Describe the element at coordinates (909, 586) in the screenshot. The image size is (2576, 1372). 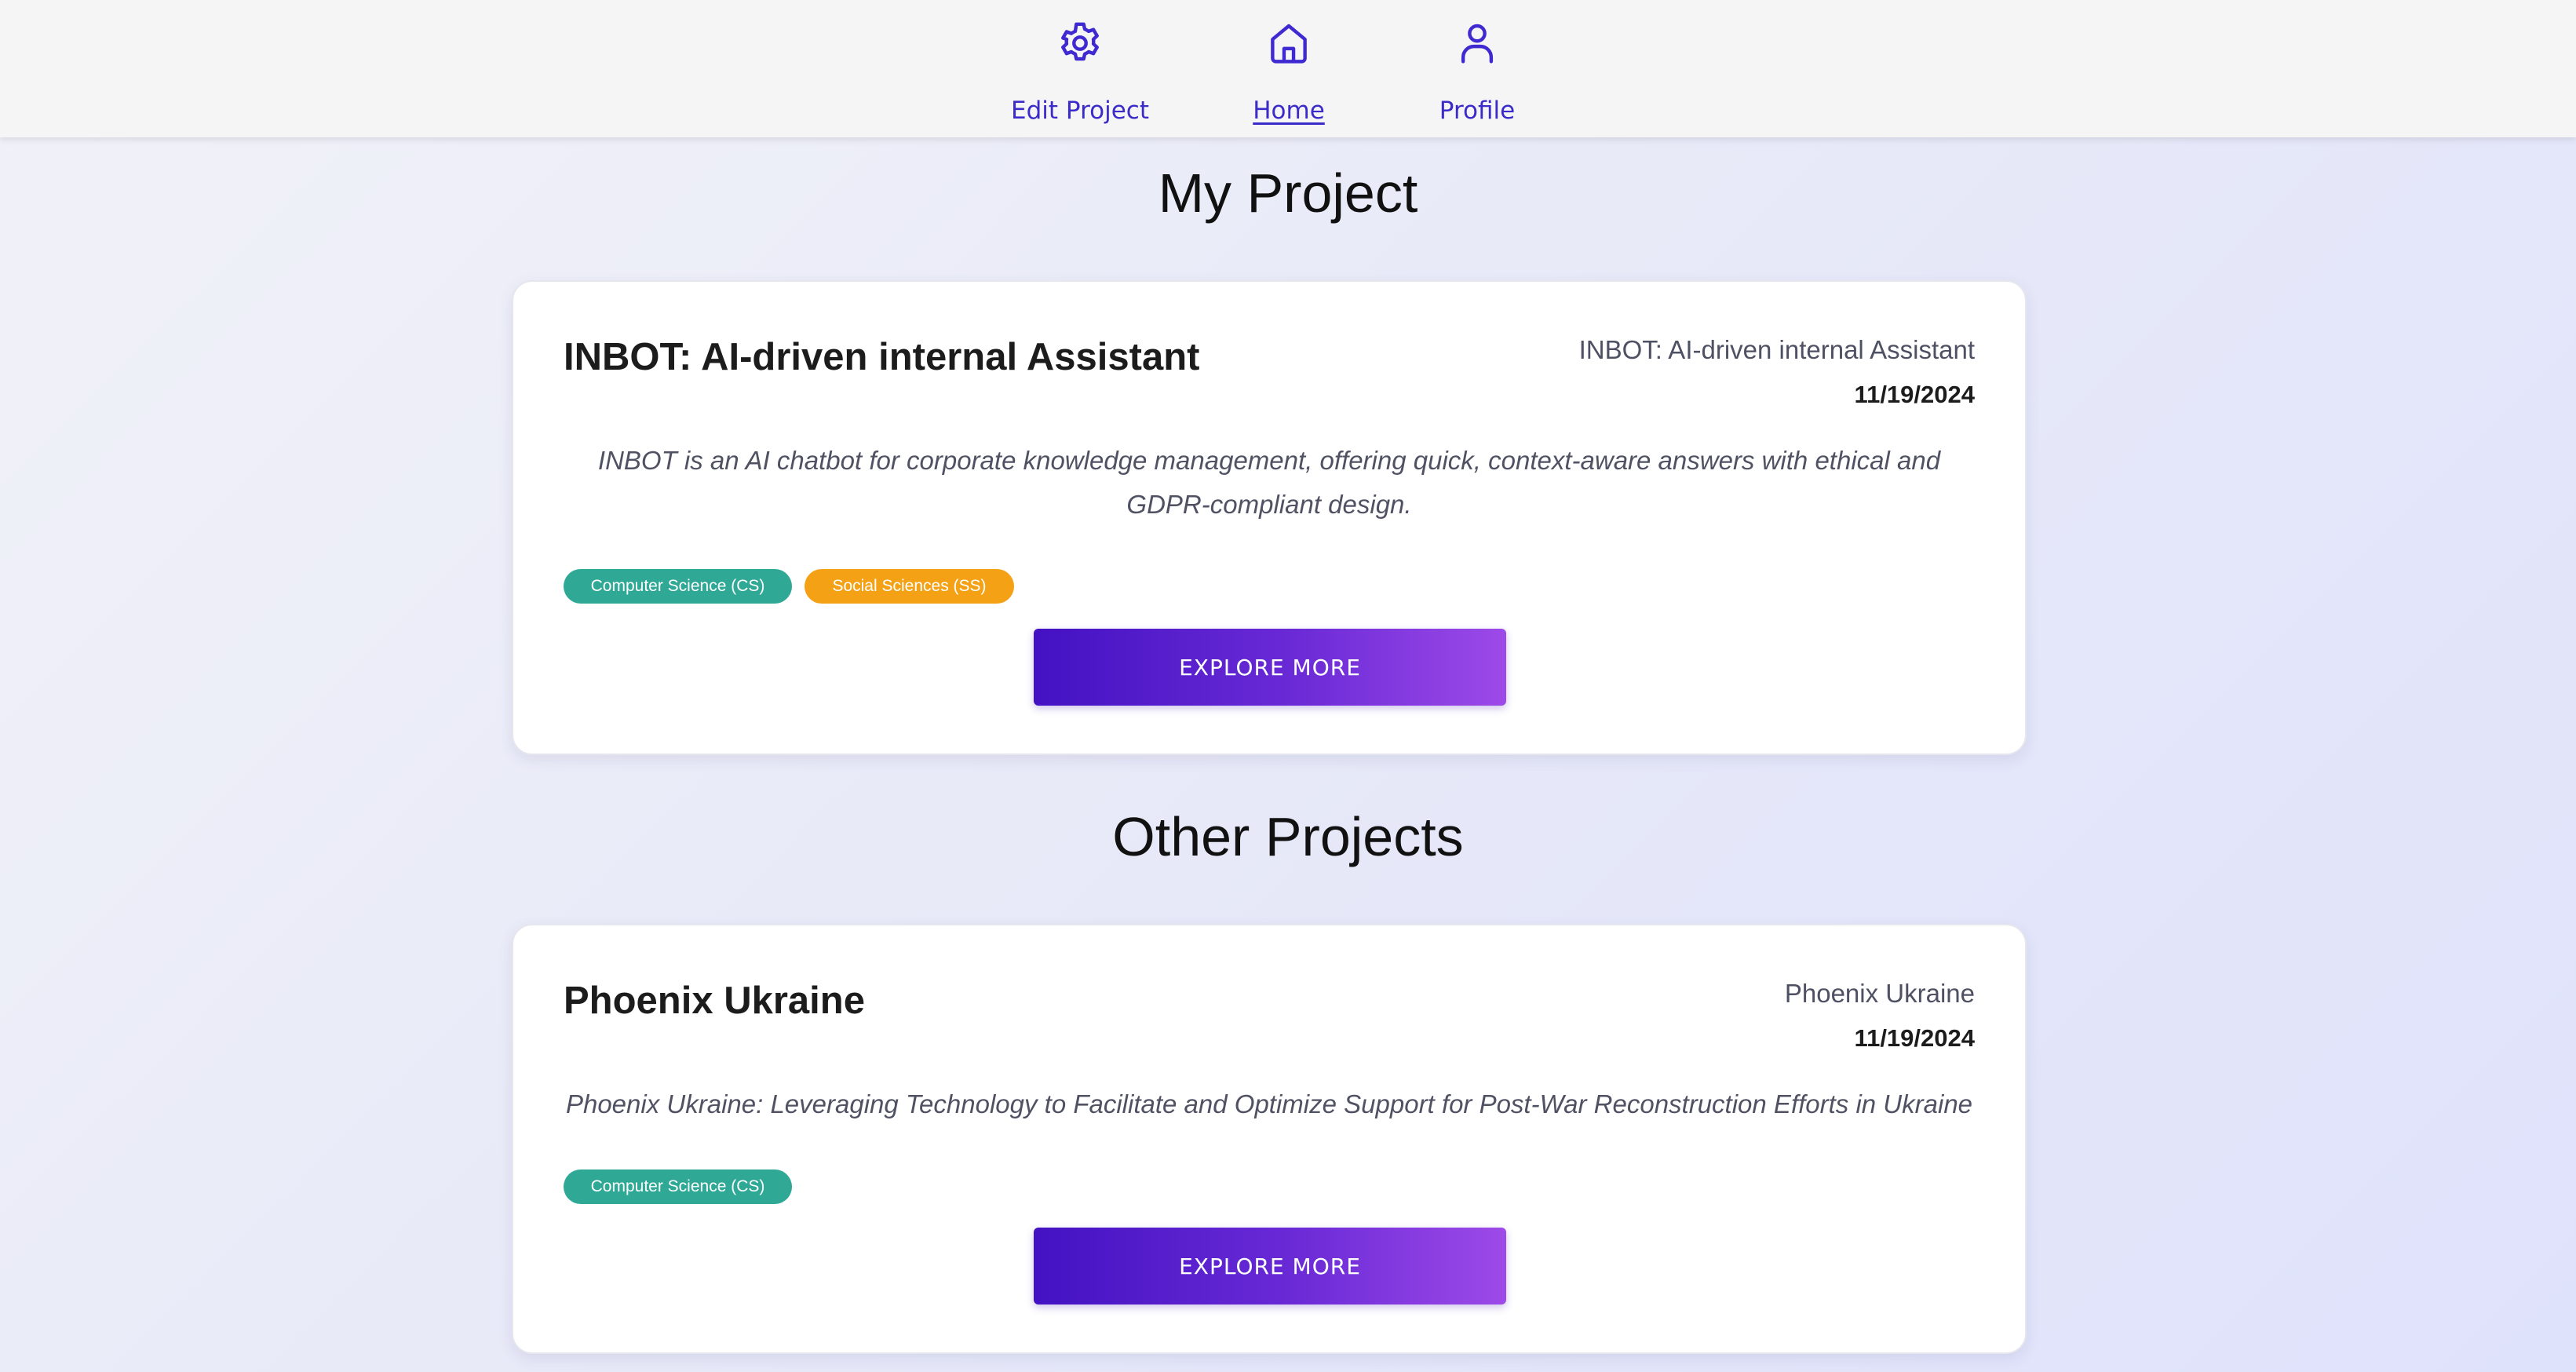
I see `tag-social-sciences: Social Sciences (SS)` at that location.